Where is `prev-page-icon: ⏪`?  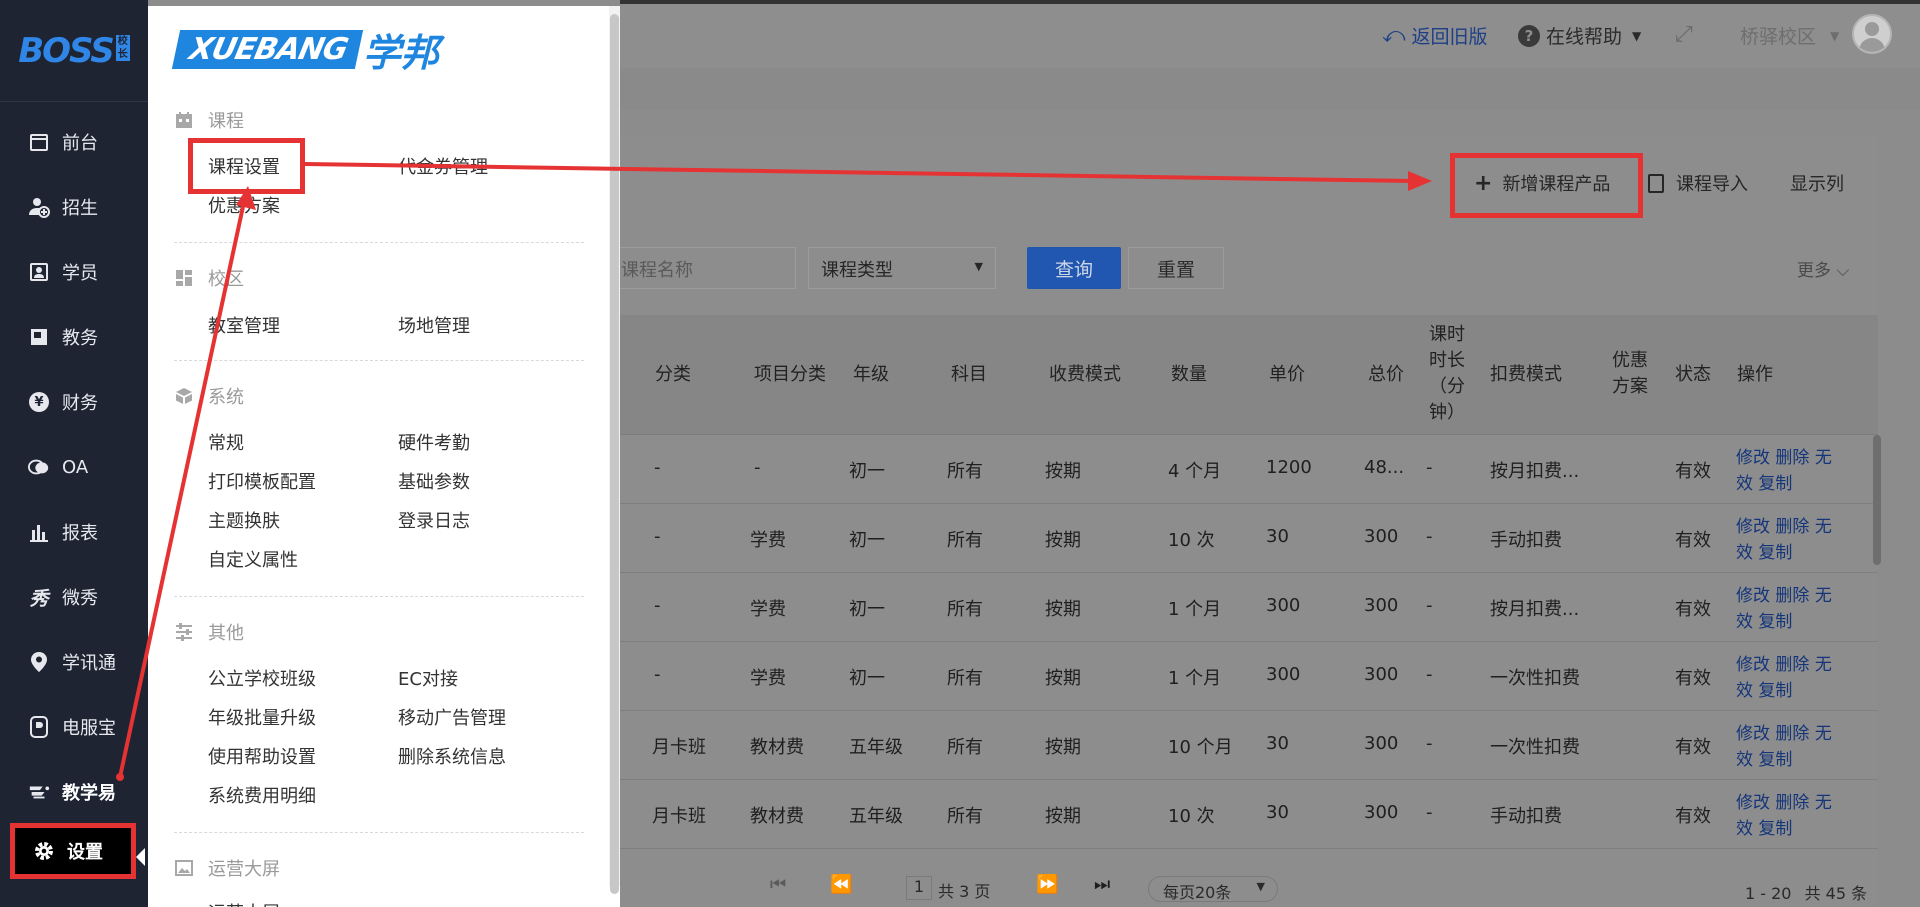
prev-page-icon: ⏪ is located at coordinates (841, 884).